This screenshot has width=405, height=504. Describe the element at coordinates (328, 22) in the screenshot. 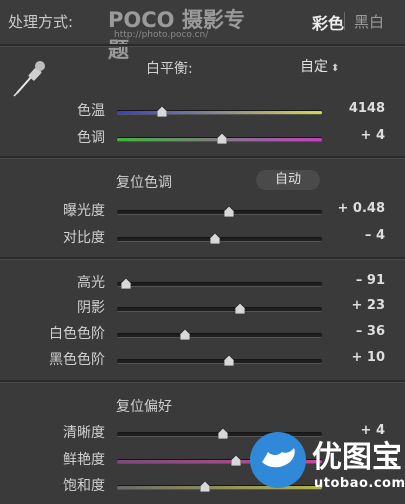

I see `mode-color-button: 彩色` at that location.